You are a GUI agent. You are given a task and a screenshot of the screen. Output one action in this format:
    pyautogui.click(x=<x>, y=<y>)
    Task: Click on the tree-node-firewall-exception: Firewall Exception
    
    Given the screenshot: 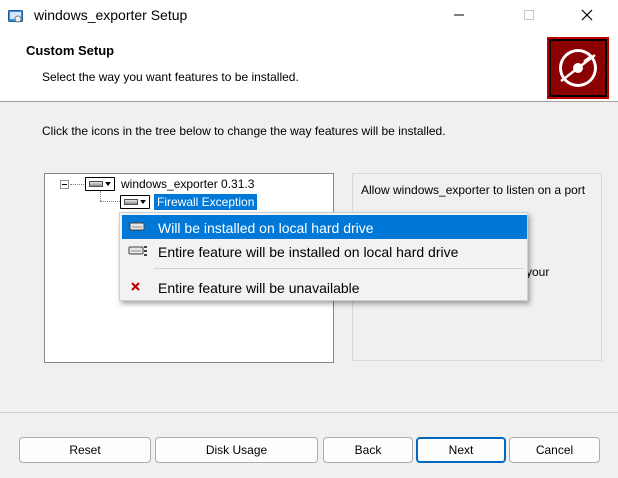 What is the action you would take?
    pyautogui.click(x=206, y=202)
    